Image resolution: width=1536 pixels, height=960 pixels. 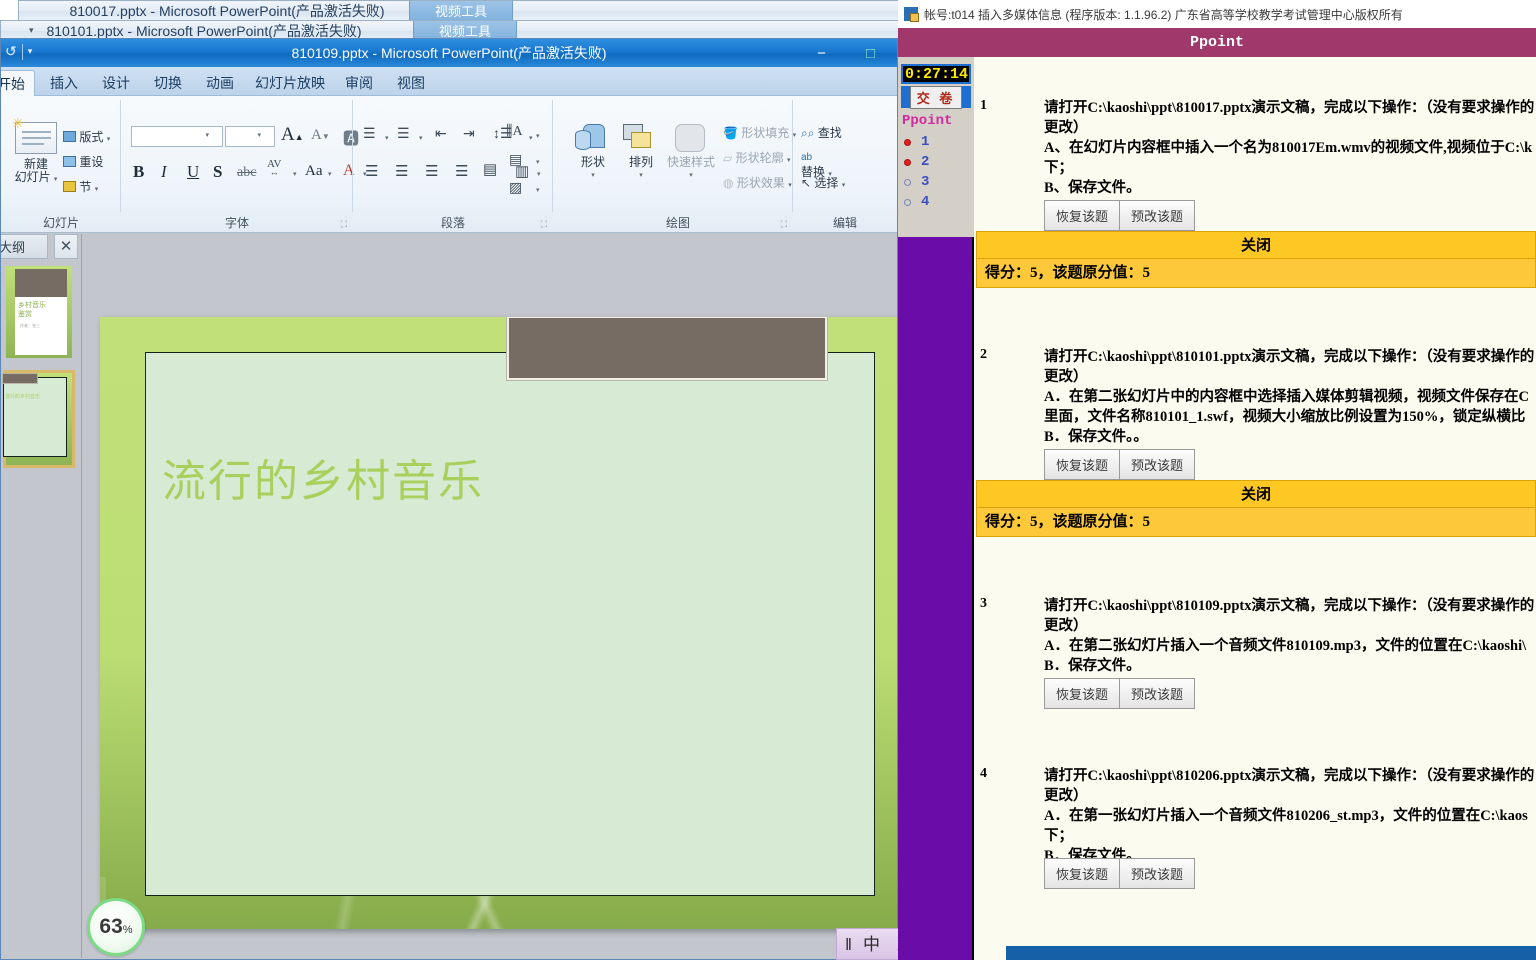 What do you see at coordinates (403, 134) in the screenshot?
I see `numbering-button: ☰` at bounding box center [403, 134].